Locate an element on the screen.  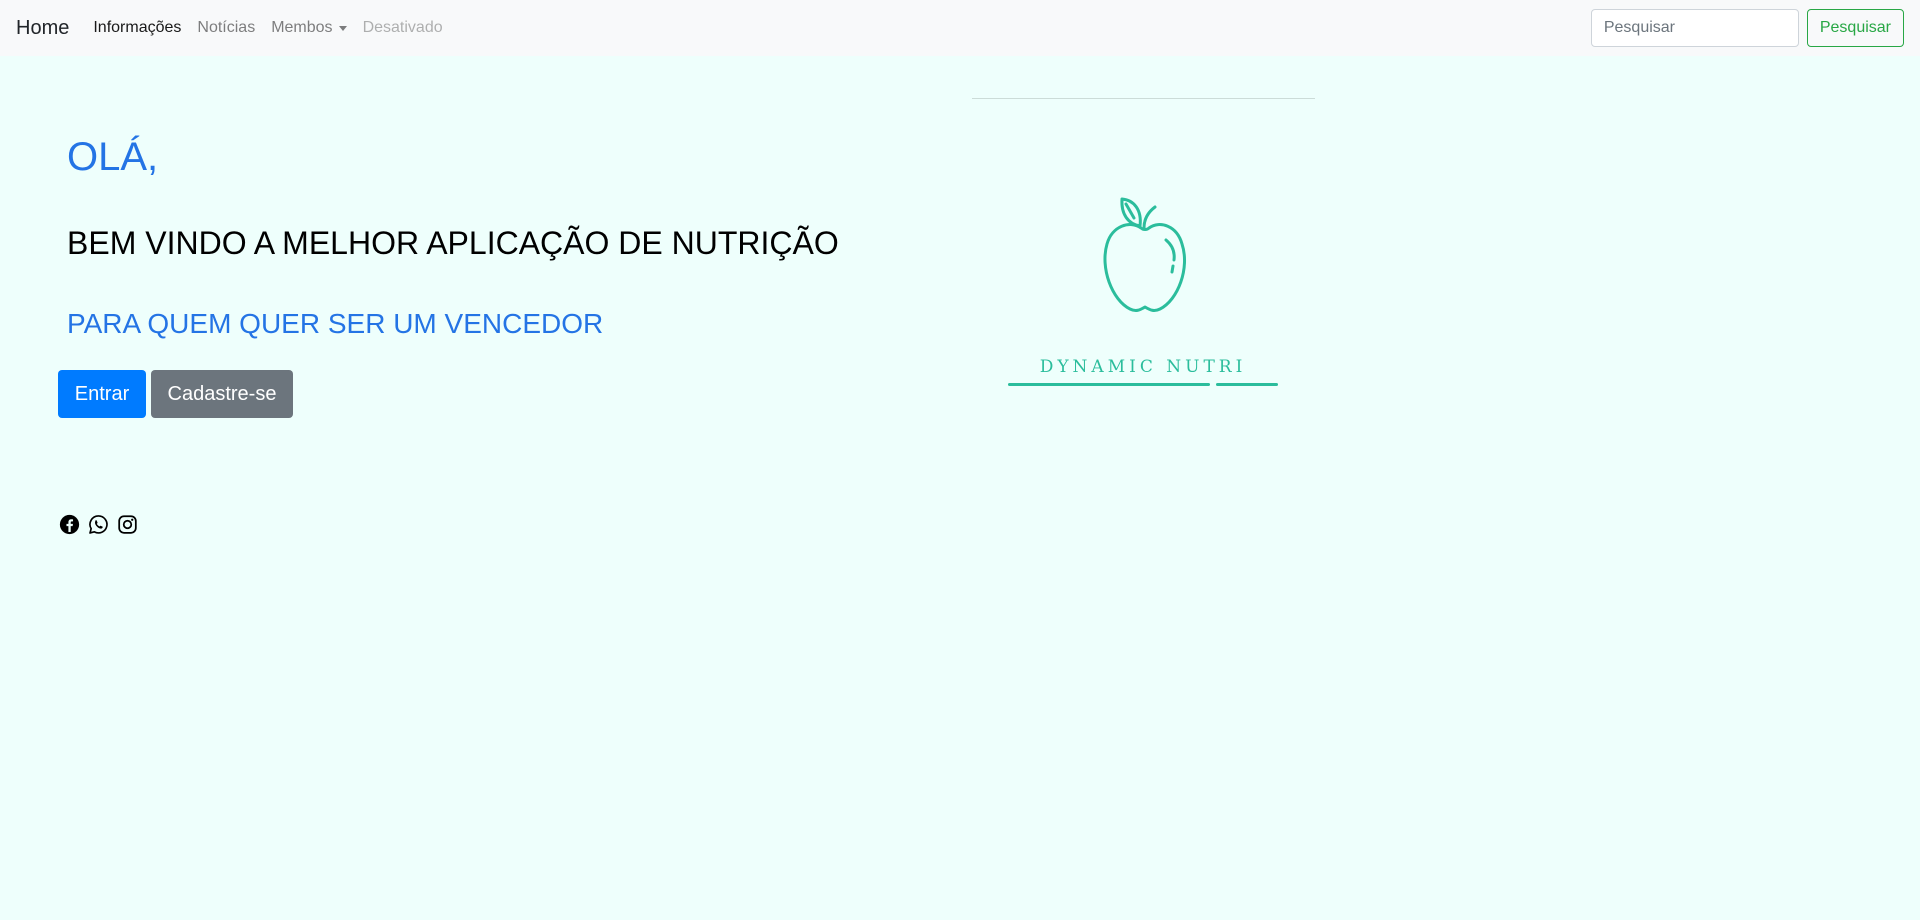
instagram-icon is located at coordinates (127, 524).